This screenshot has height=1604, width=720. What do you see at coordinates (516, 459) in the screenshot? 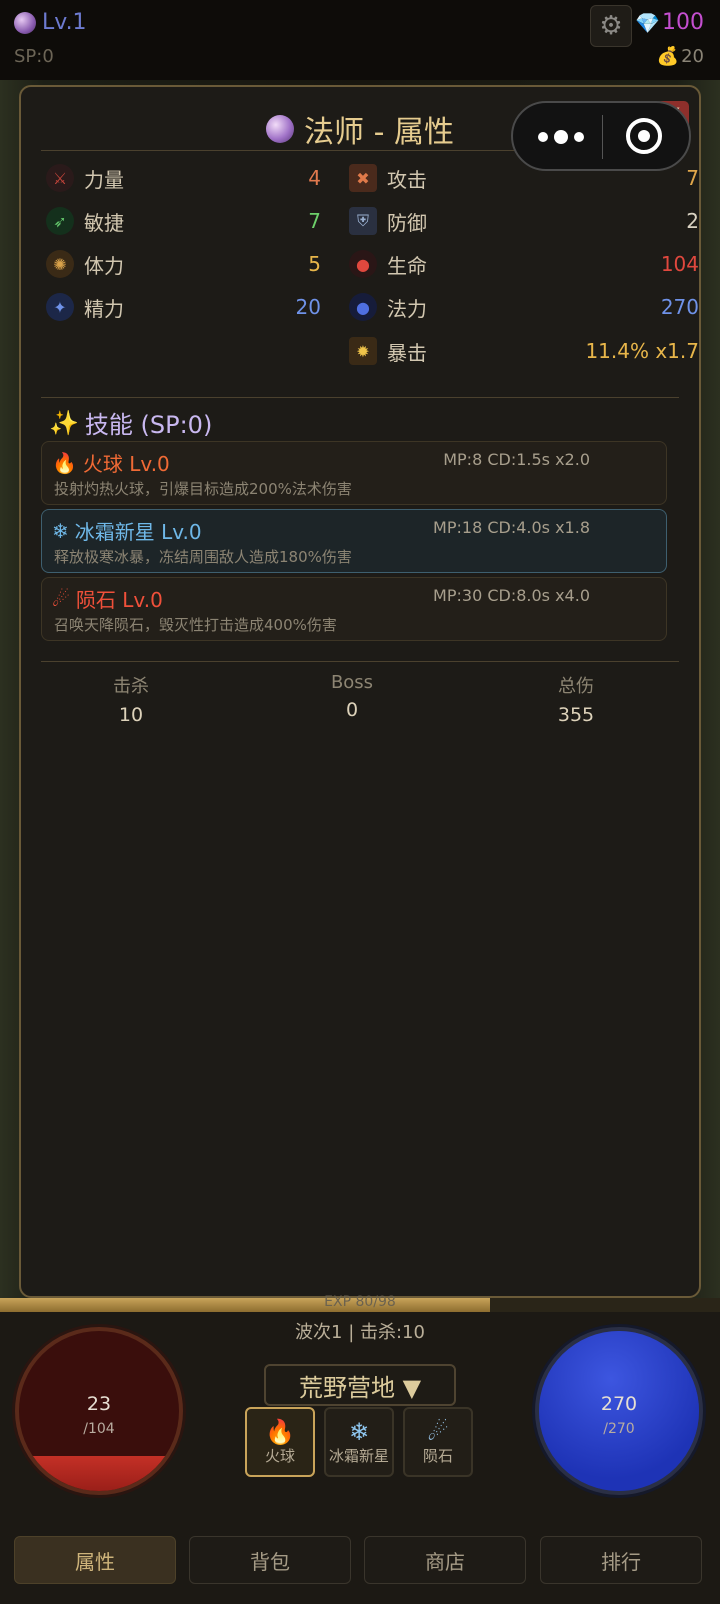
I see `skill-meta: MP:8 CD:1.5s x2.0` at bounding box center [516, 459].